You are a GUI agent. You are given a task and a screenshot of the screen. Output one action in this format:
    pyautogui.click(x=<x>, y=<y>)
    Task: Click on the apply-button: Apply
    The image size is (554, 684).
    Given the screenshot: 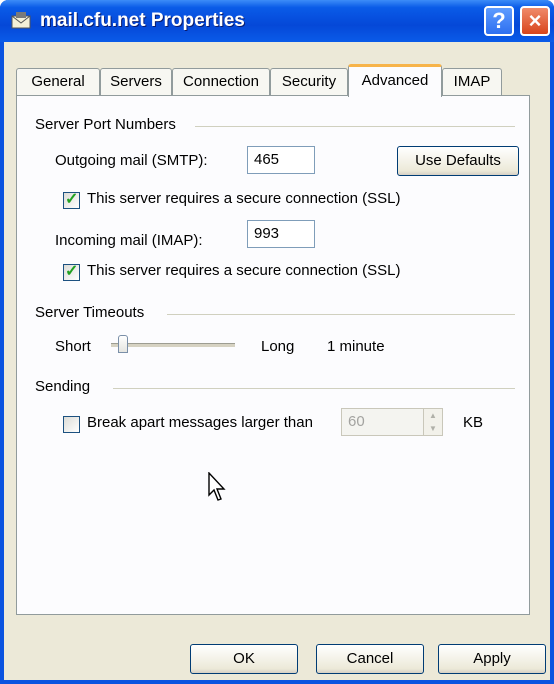 What is the action you would take?
    pyautogui.click(x=492, y=659)
    